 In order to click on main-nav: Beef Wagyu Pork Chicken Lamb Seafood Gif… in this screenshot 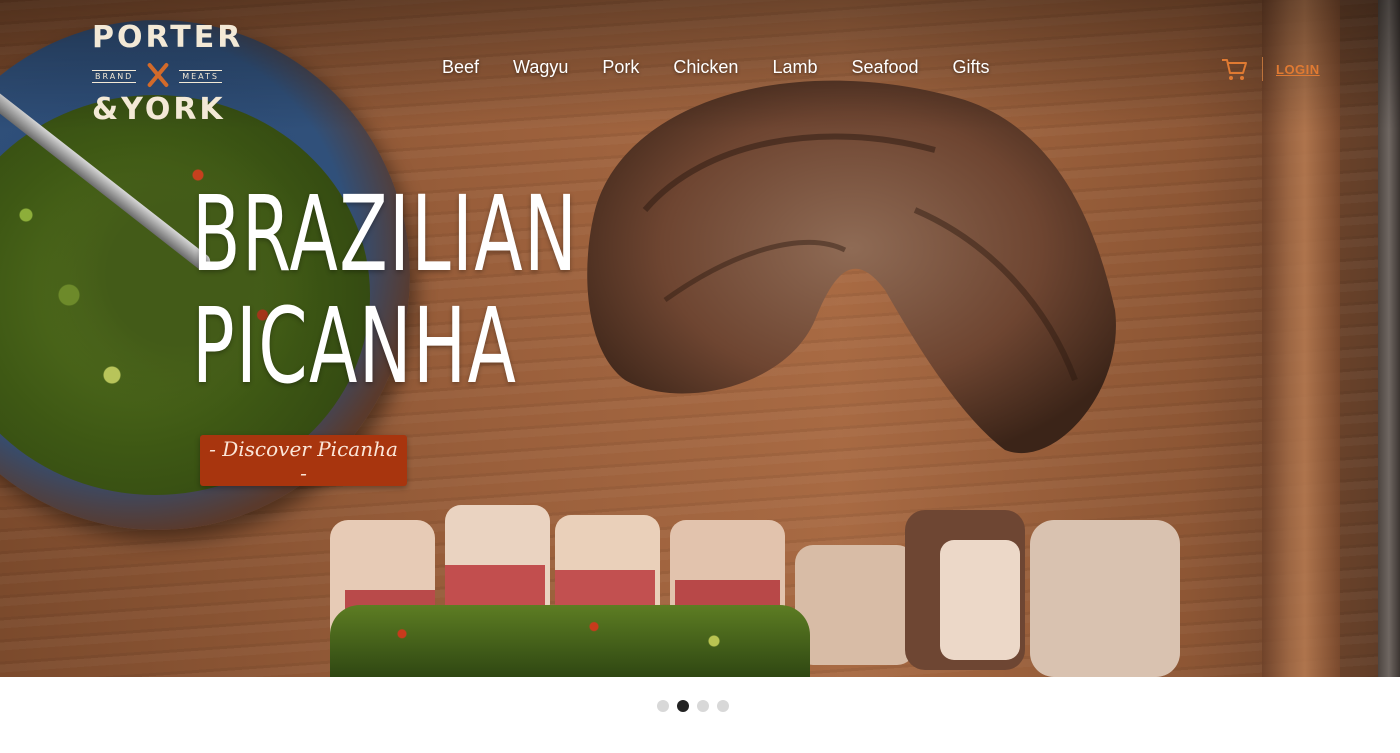, I will do `click(716, 69)`.